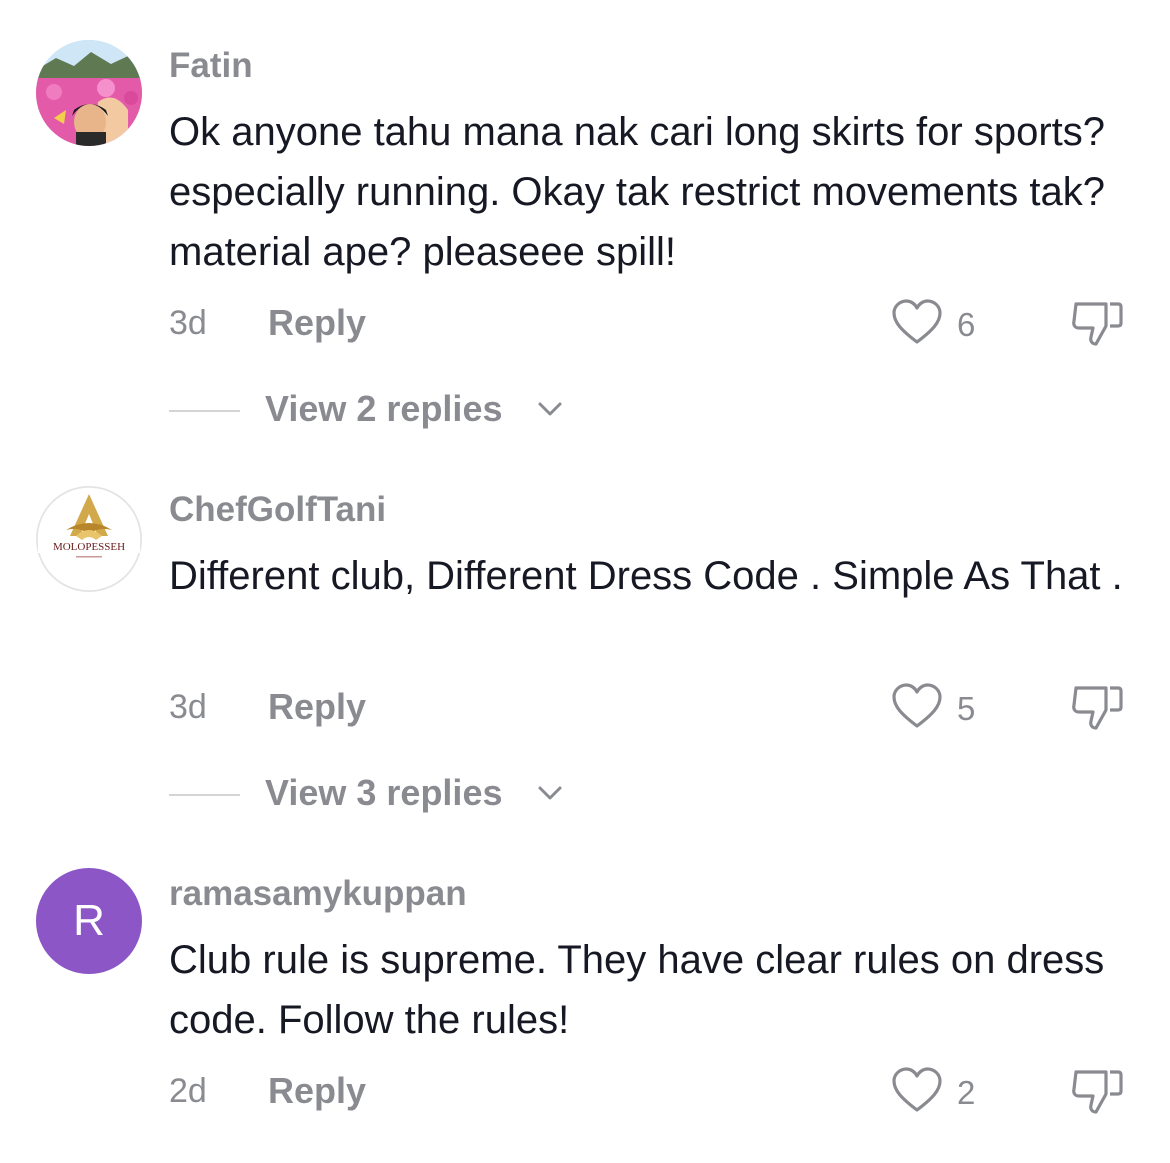  I want to click on comment-meta: 3d Reply 6, so click(649, 323).